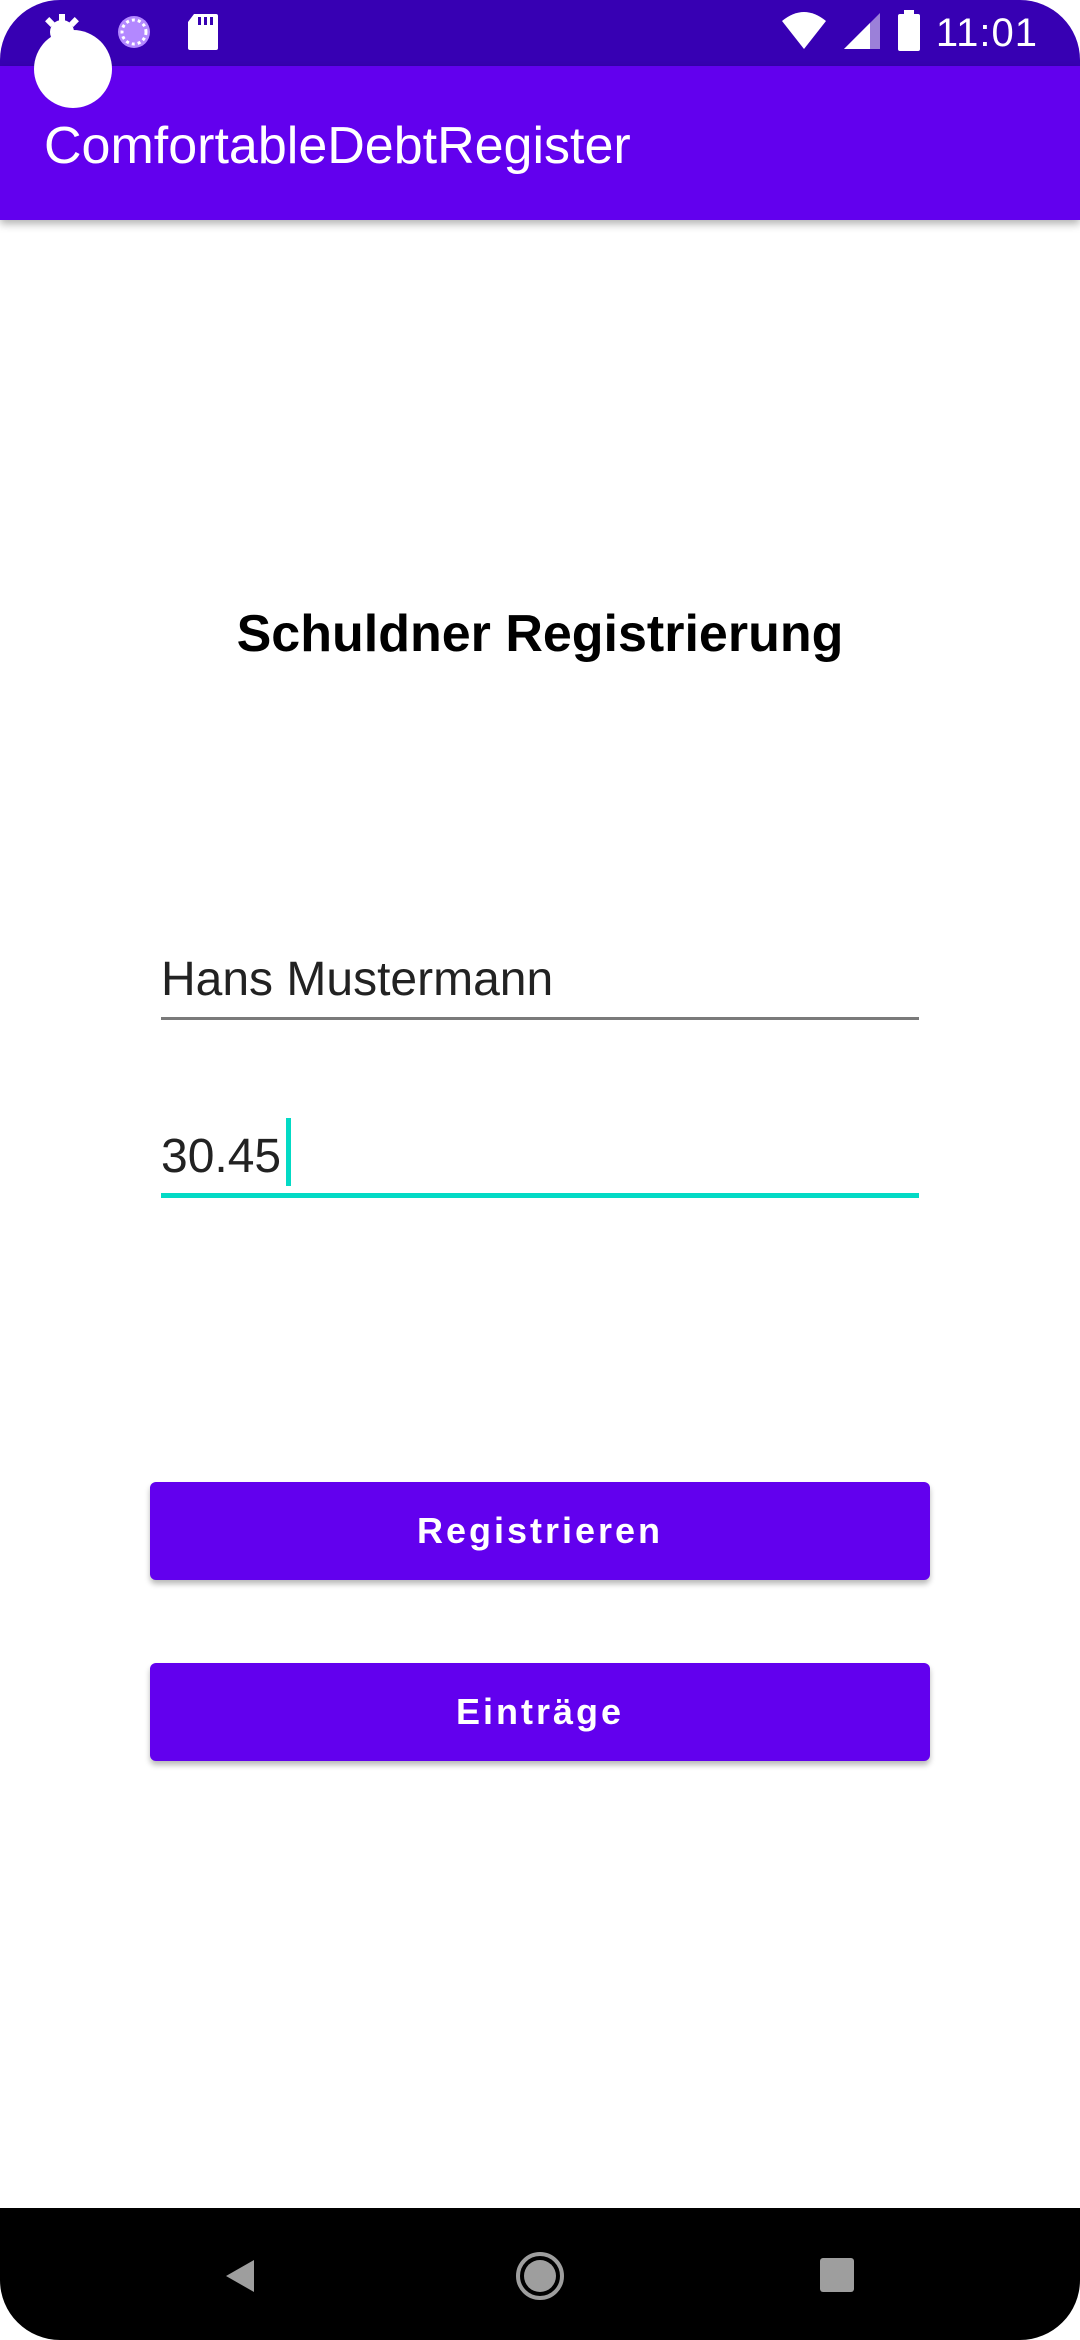 This screenshot has height=2340, width=1080. I want to click on navigation-bar, so click(540, 2274).